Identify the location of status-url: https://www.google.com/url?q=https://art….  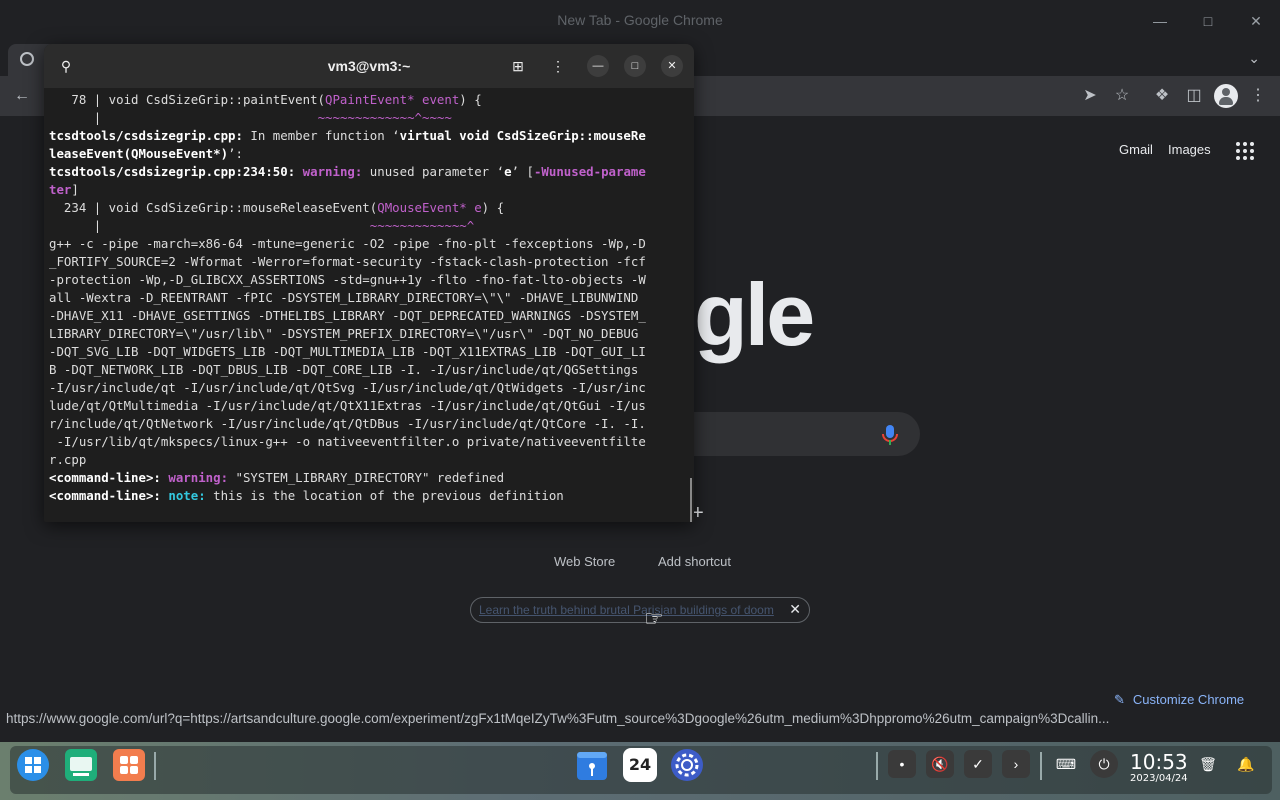
(558, 718).